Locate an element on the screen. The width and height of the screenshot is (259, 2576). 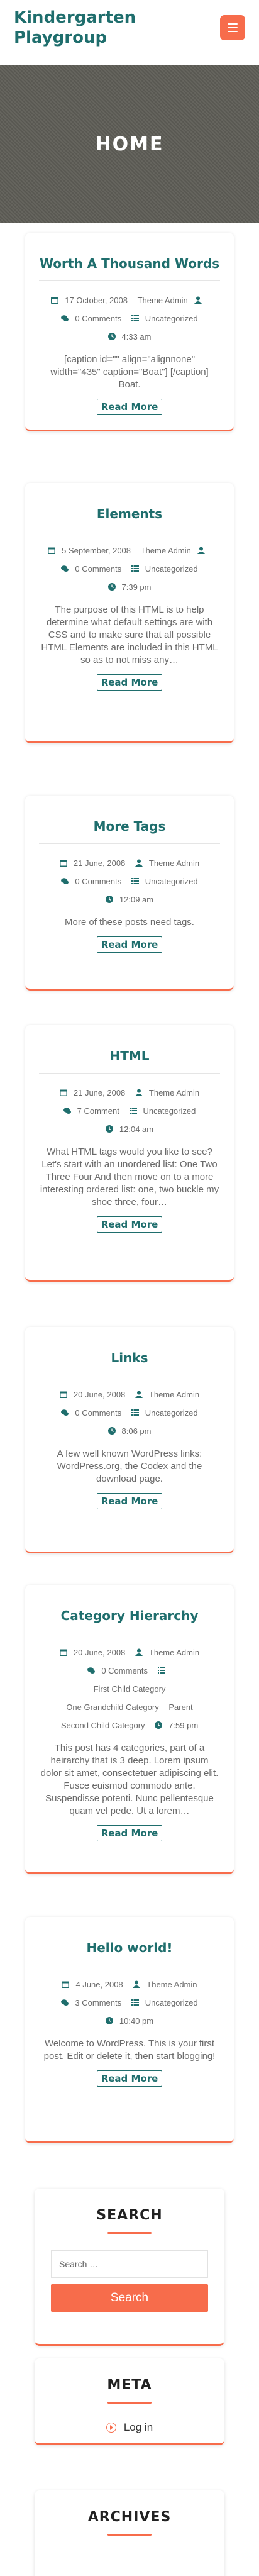
post-title: Category Hierarchy is located at coordinates (129, 1604).